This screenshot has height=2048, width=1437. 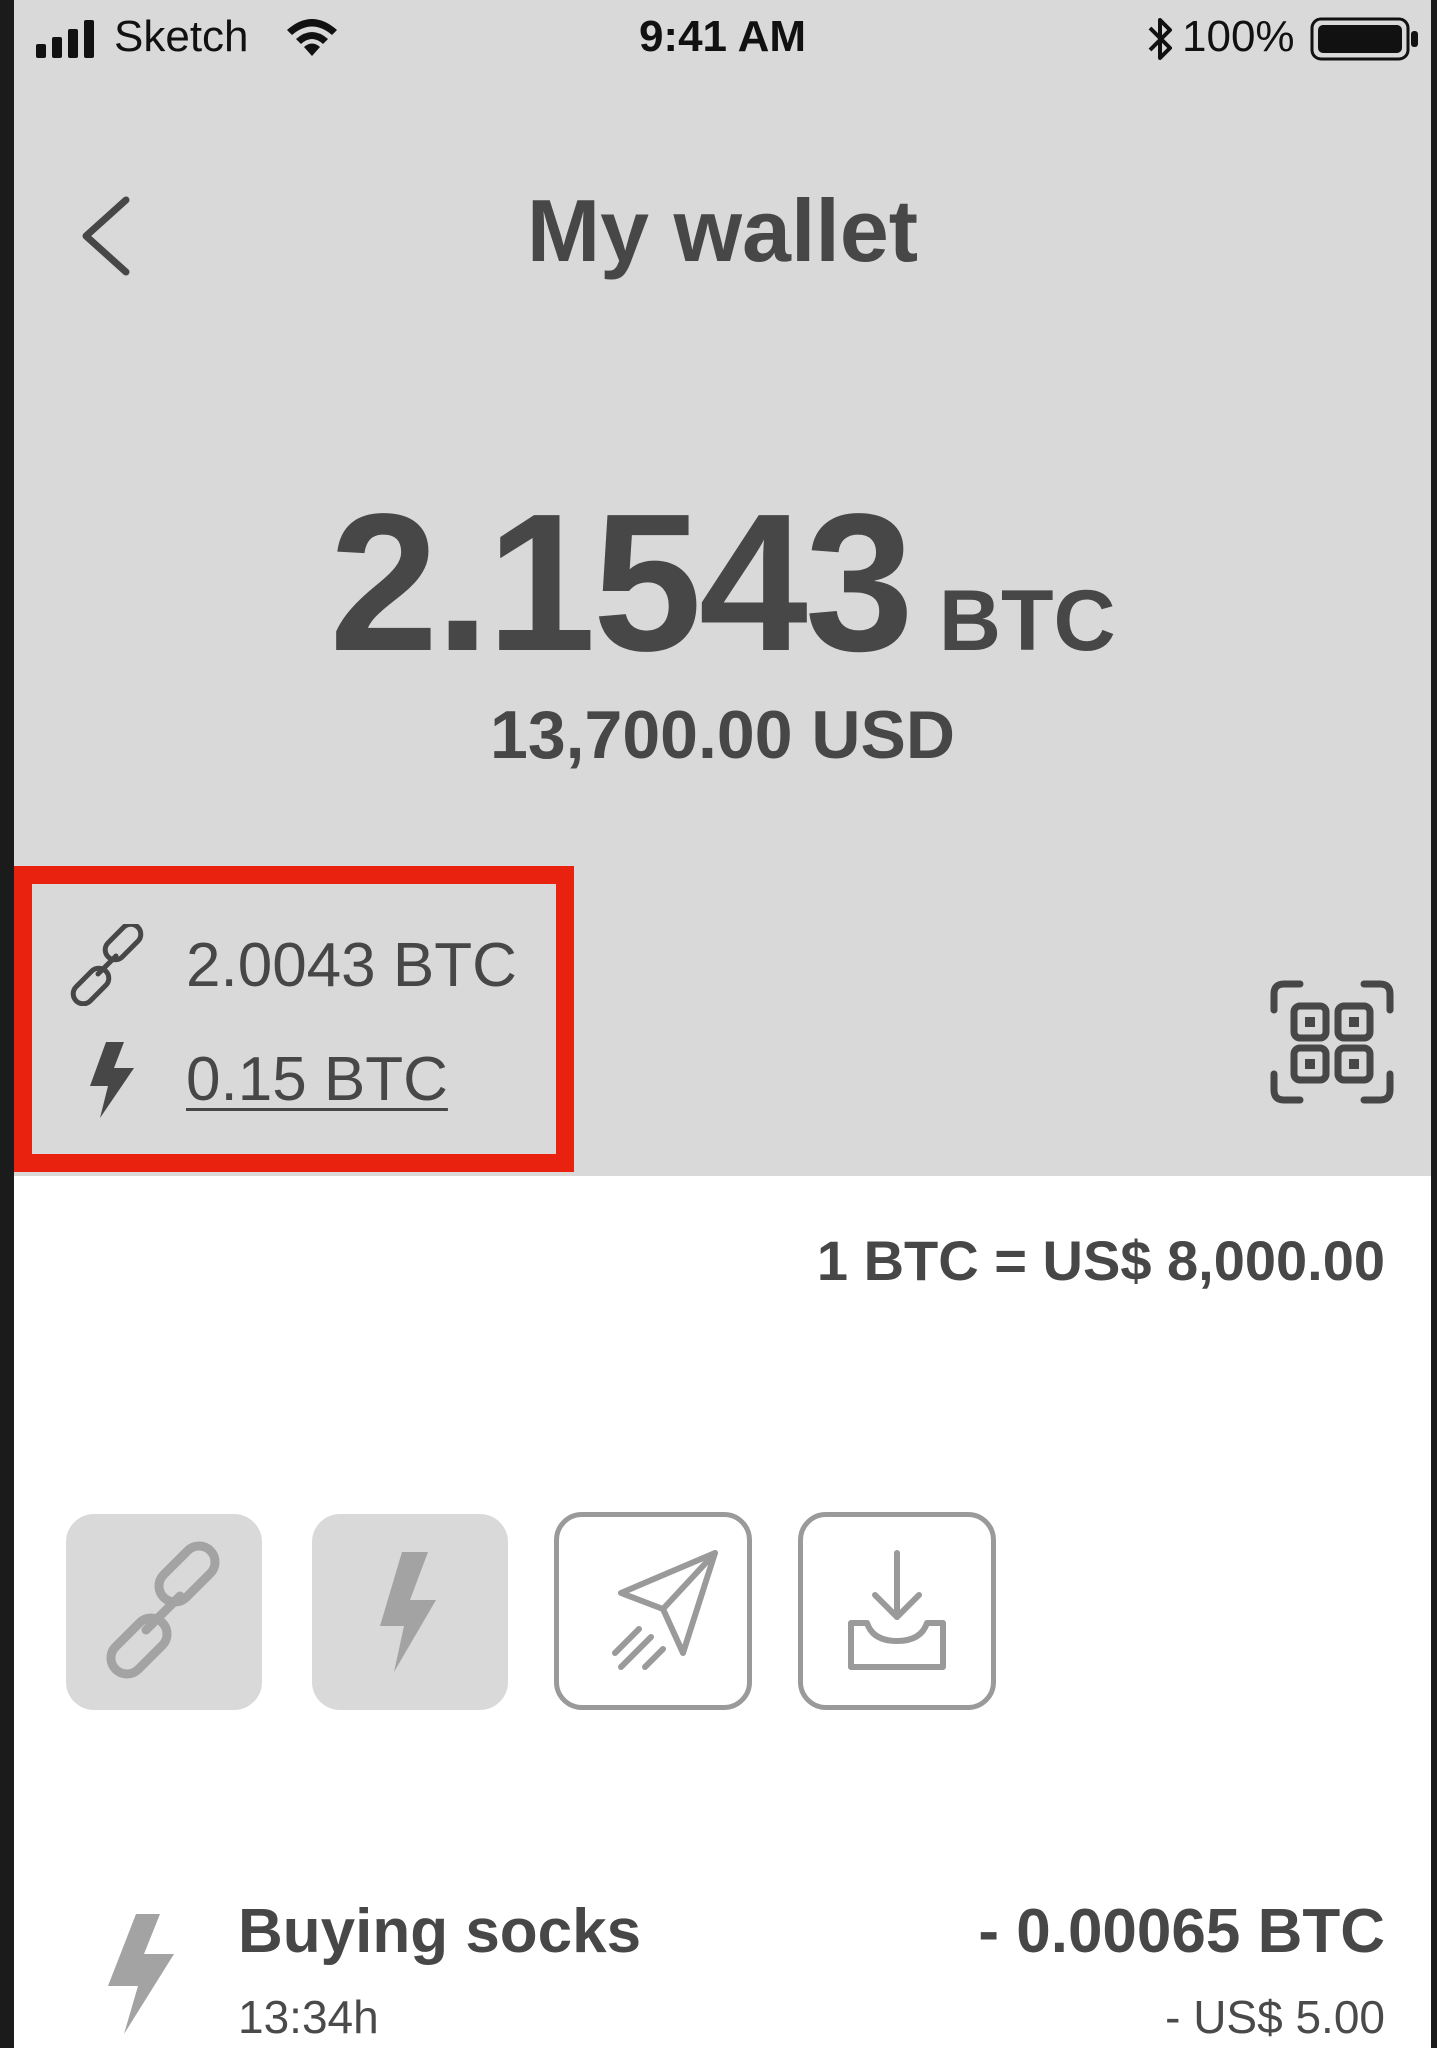 I want to click on transaction-title: Buying socks, so click(x=440, y=1931).